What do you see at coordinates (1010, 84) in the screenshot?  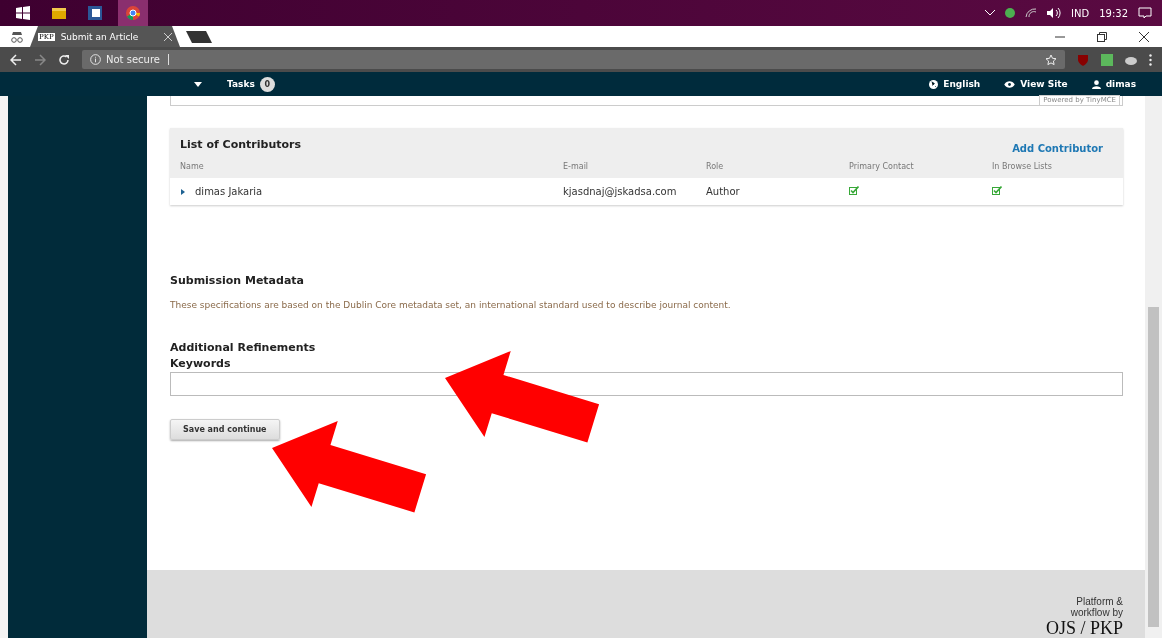 I see `eye-icon` at bounding box center [1010, 84].